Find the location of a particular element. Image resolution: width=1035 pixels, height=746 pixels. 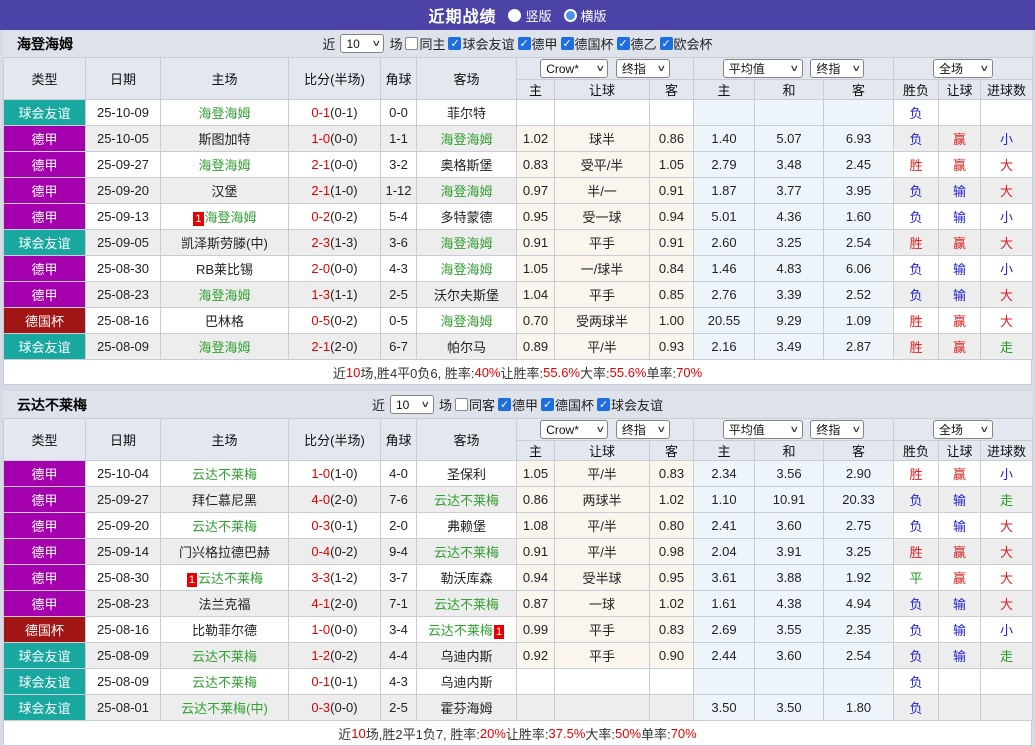

avg-odds-draw: 4.36 is located at coordinates (789, 216).